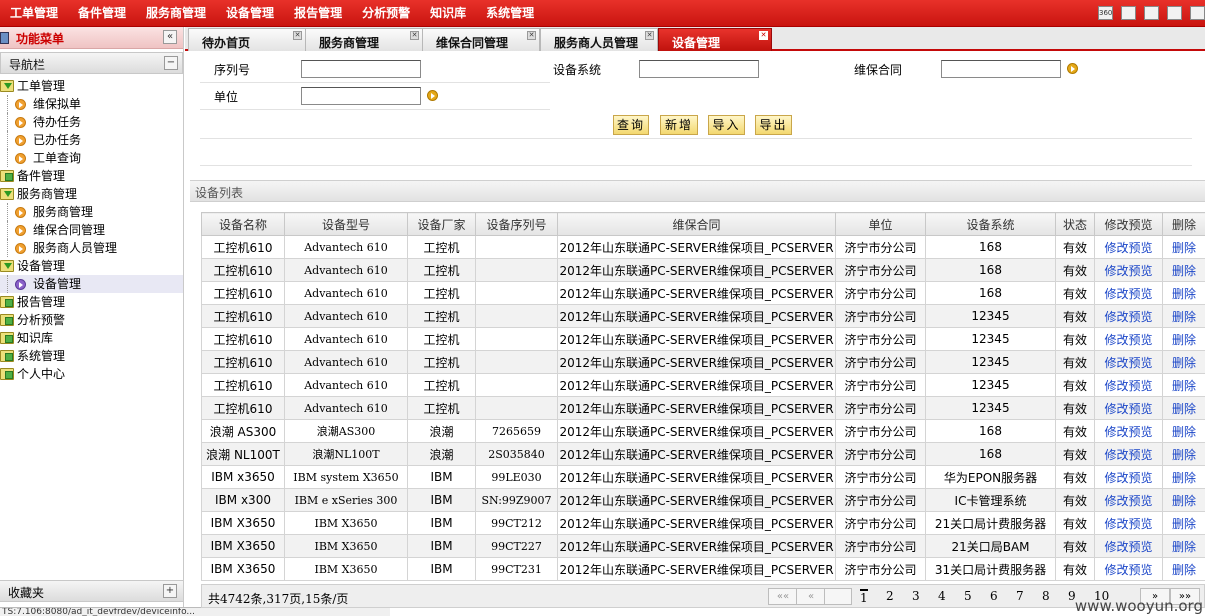 The image size is (1205, 616). Describe the element at coordinates (679, 125) in the screenshot. I see `add-button: 新增` at that location.